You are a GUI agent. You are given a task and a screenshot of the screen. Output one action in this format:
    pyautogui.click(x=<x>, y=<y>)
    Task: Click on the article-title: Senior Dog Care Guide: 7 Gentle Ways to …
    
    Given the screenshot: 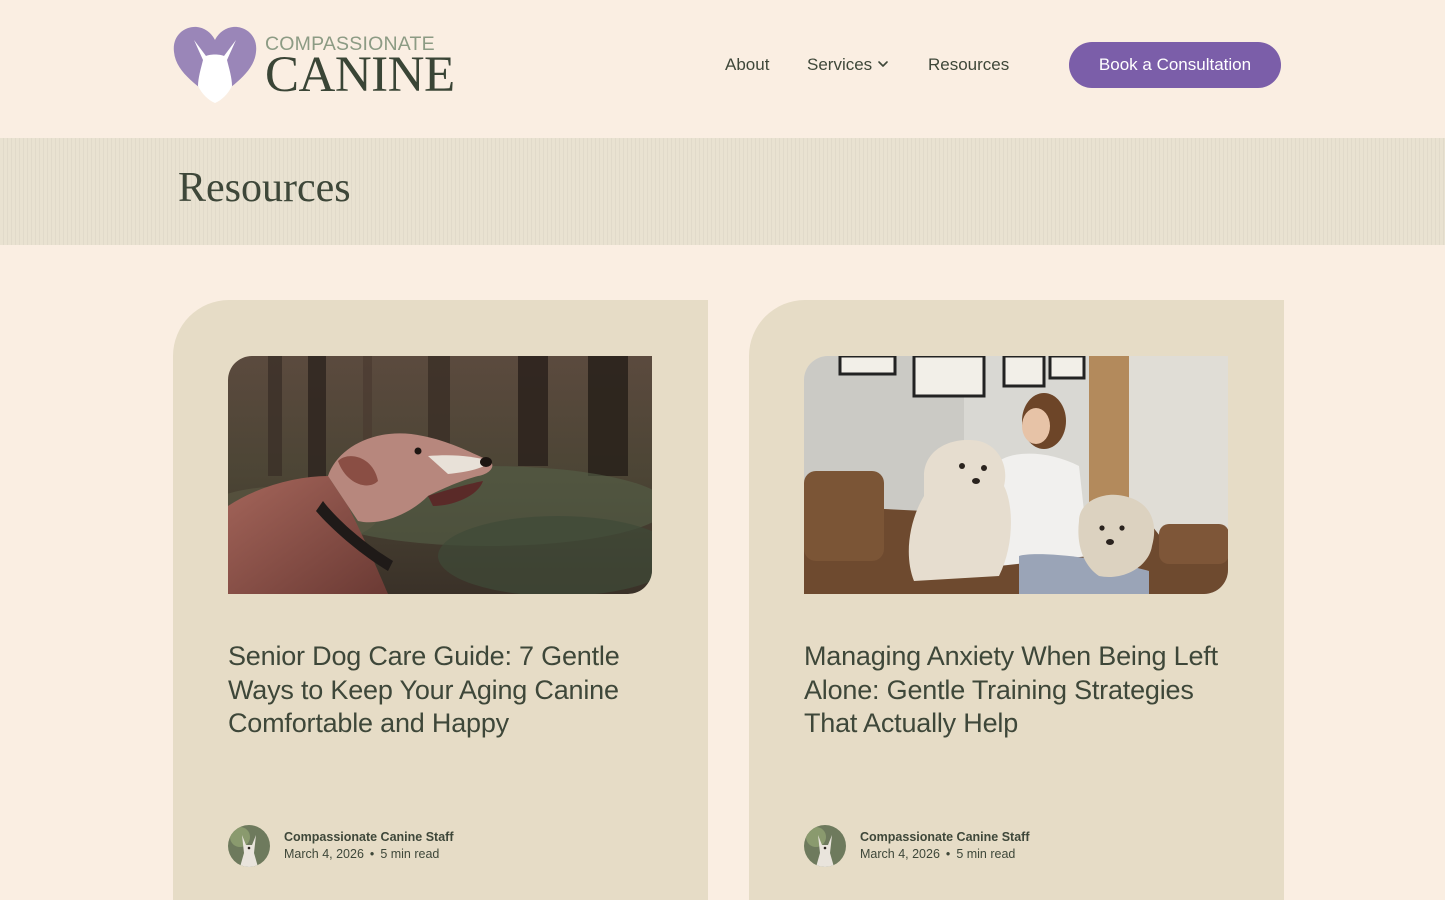 What is the action you would take?
    pyautogui.click(x=448, y=690)
    